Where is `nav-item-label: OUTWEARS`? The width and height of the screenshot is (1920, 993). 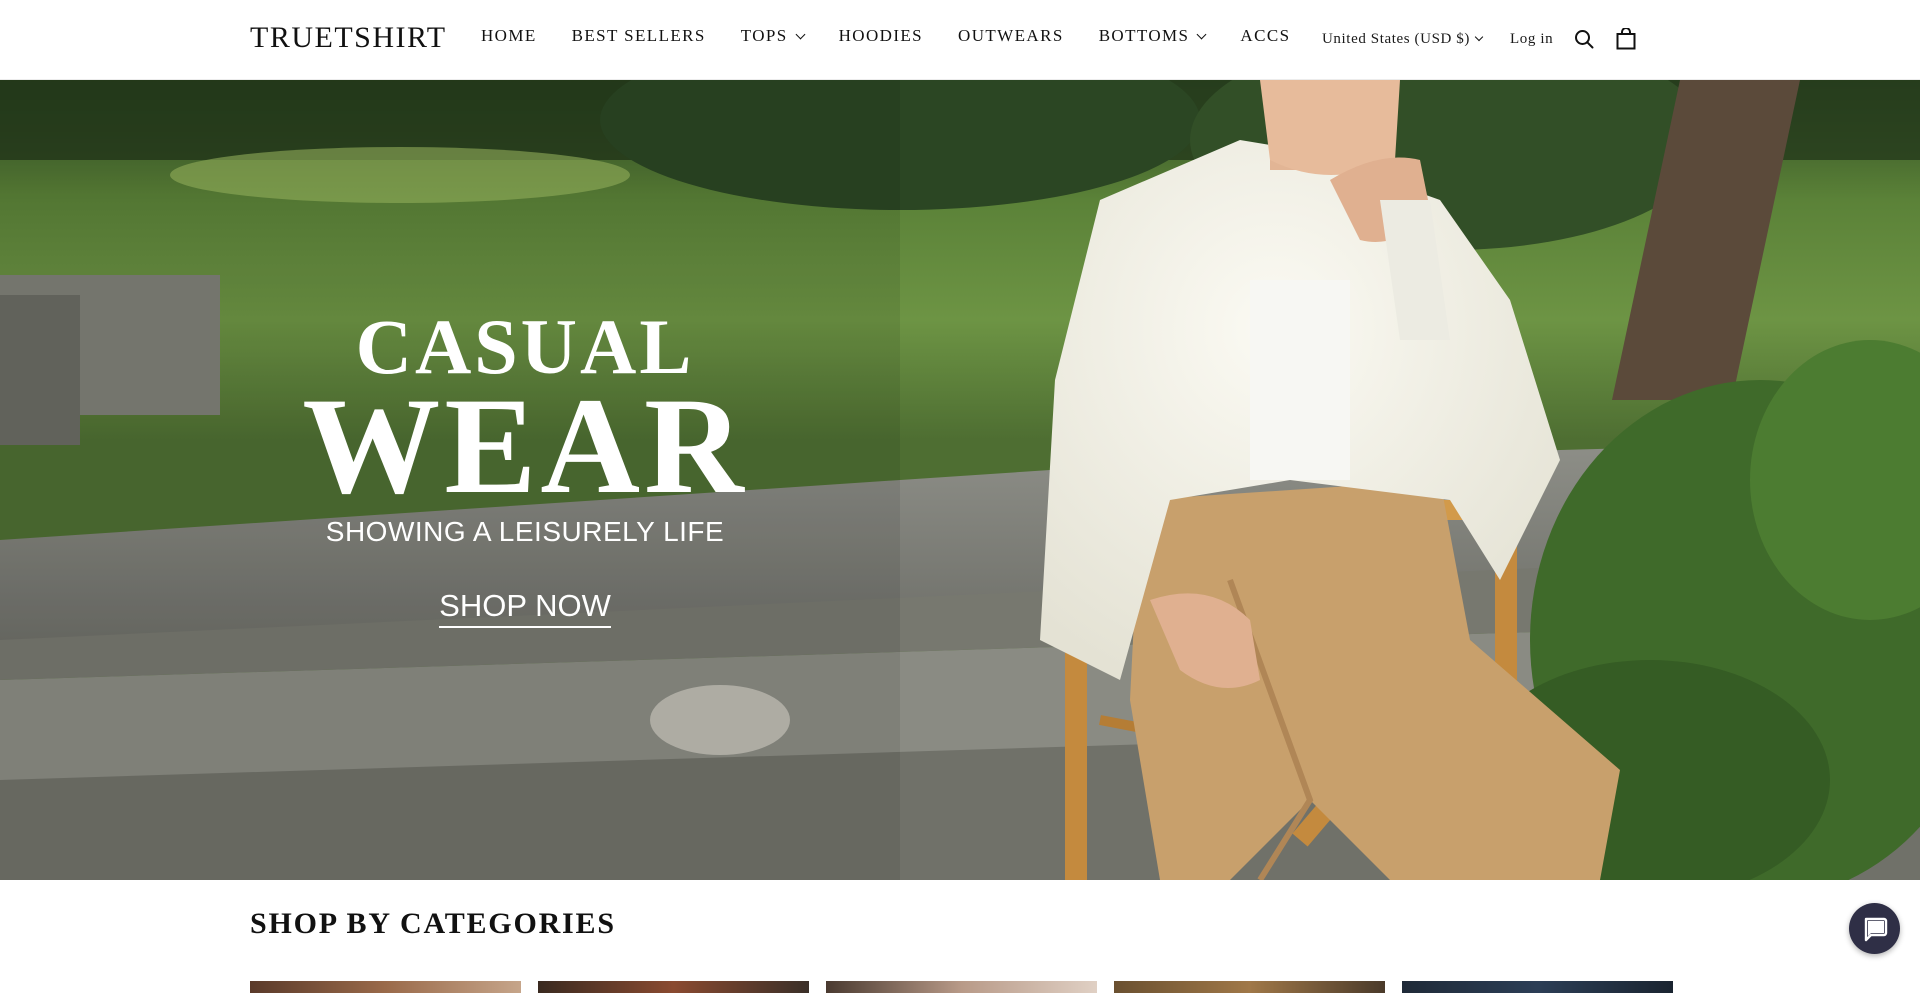
nav-item-label: OUTWEARS is located at coordinates (1011, 35).